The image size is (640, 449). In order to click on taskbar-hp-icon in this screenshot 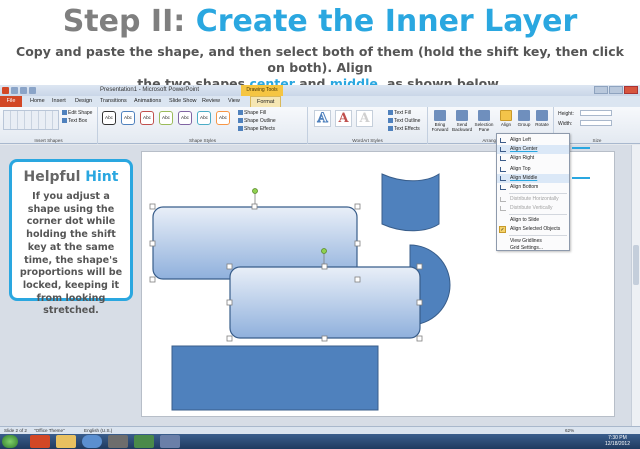, I will do `click(92, 441)`.